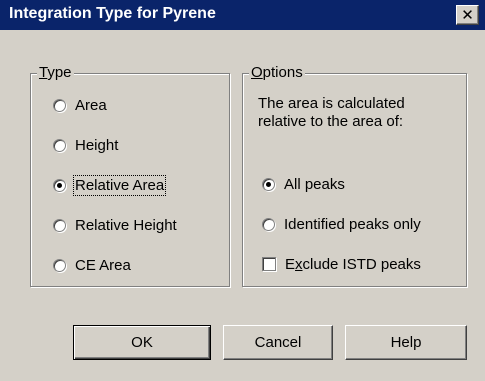 The height and width of the screenshot is (381, 485). I want to click on relative-height-label: Relative Height, so click(126, 225).